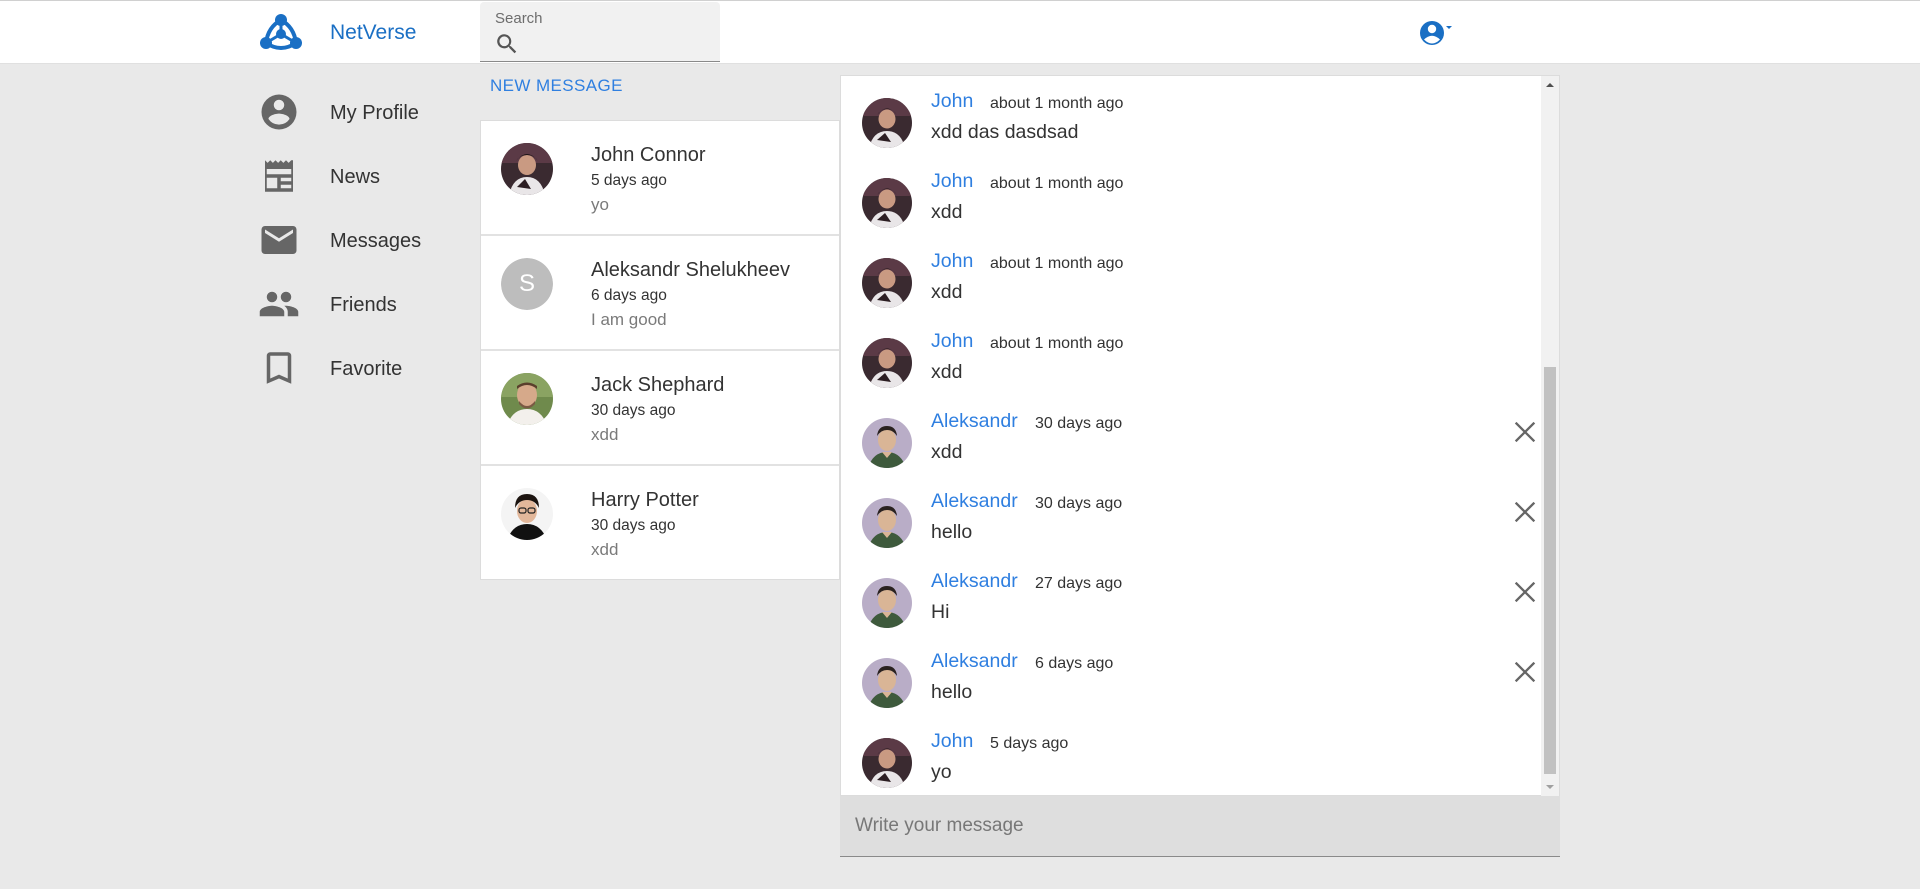 Image resolution: width=1920 pixels, height=889 pixels. I want to click on message-text: yo, so click(941, 772).